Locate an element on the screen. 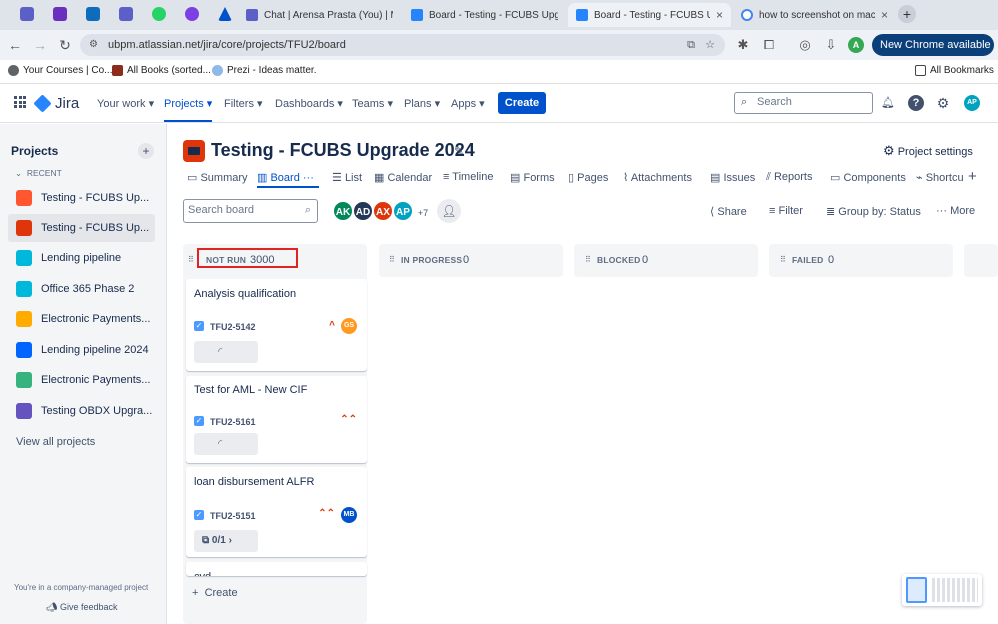  nav-your-work: Your work ▾ is located at coordinates (125, 103).